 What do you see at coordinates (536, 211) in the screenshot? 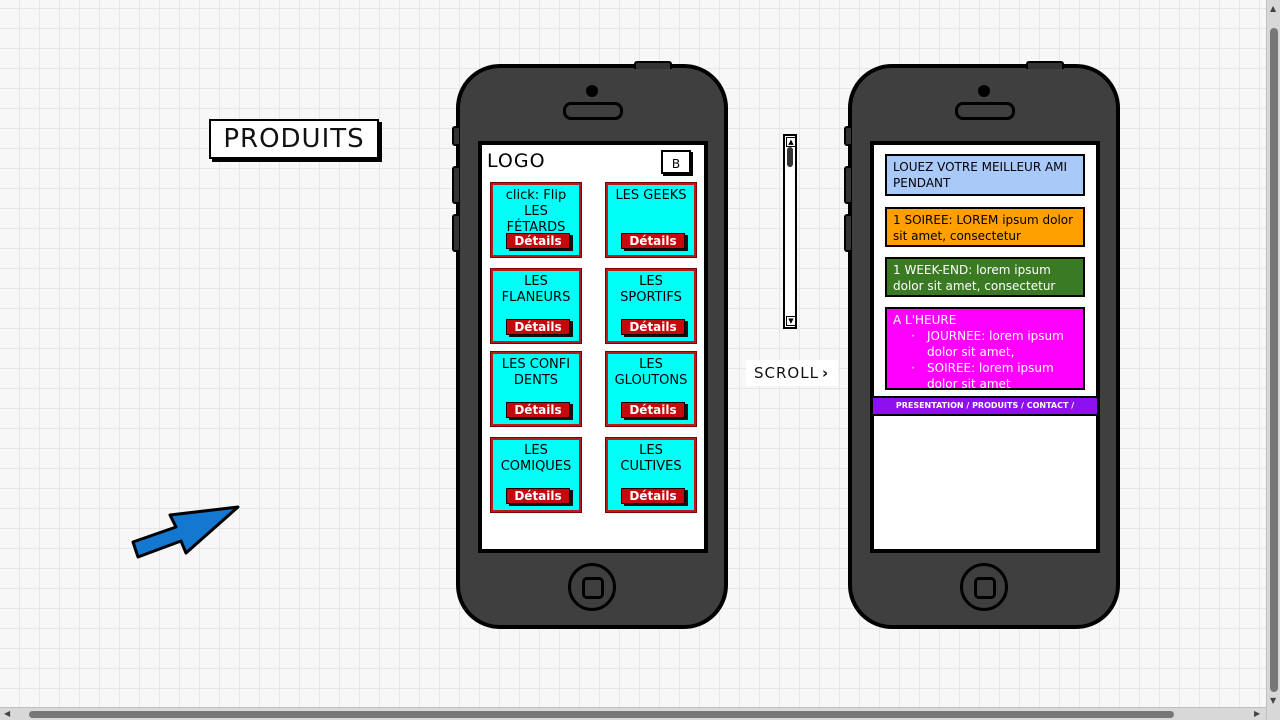
I see `card-title: click: Flip LES FÉTARDS` at bounding box center [536, 211].